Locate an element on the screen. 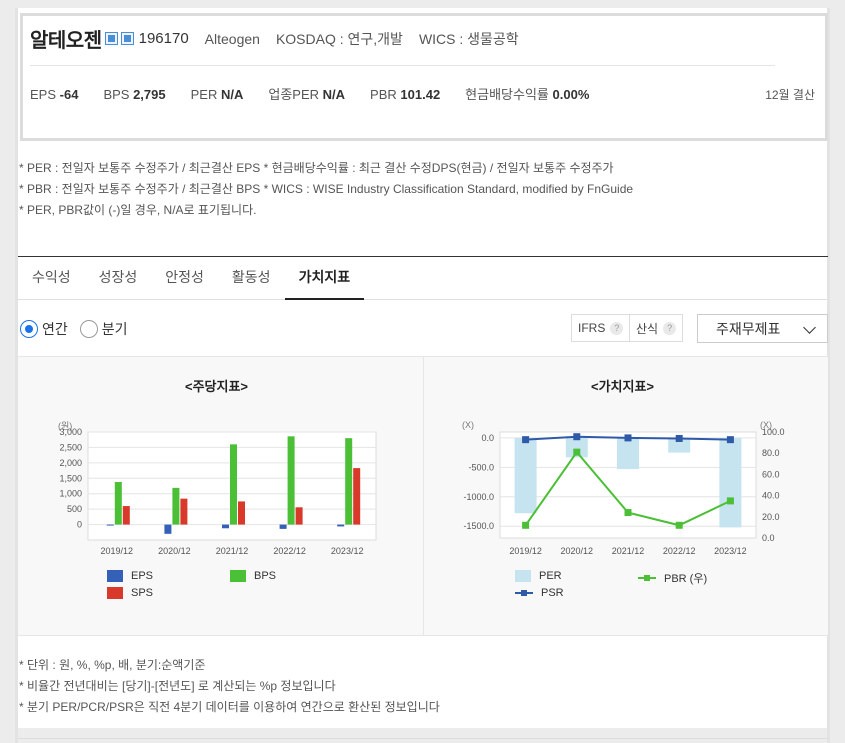  period-selector: 연간 분기 is located at coordinates (80, 329).